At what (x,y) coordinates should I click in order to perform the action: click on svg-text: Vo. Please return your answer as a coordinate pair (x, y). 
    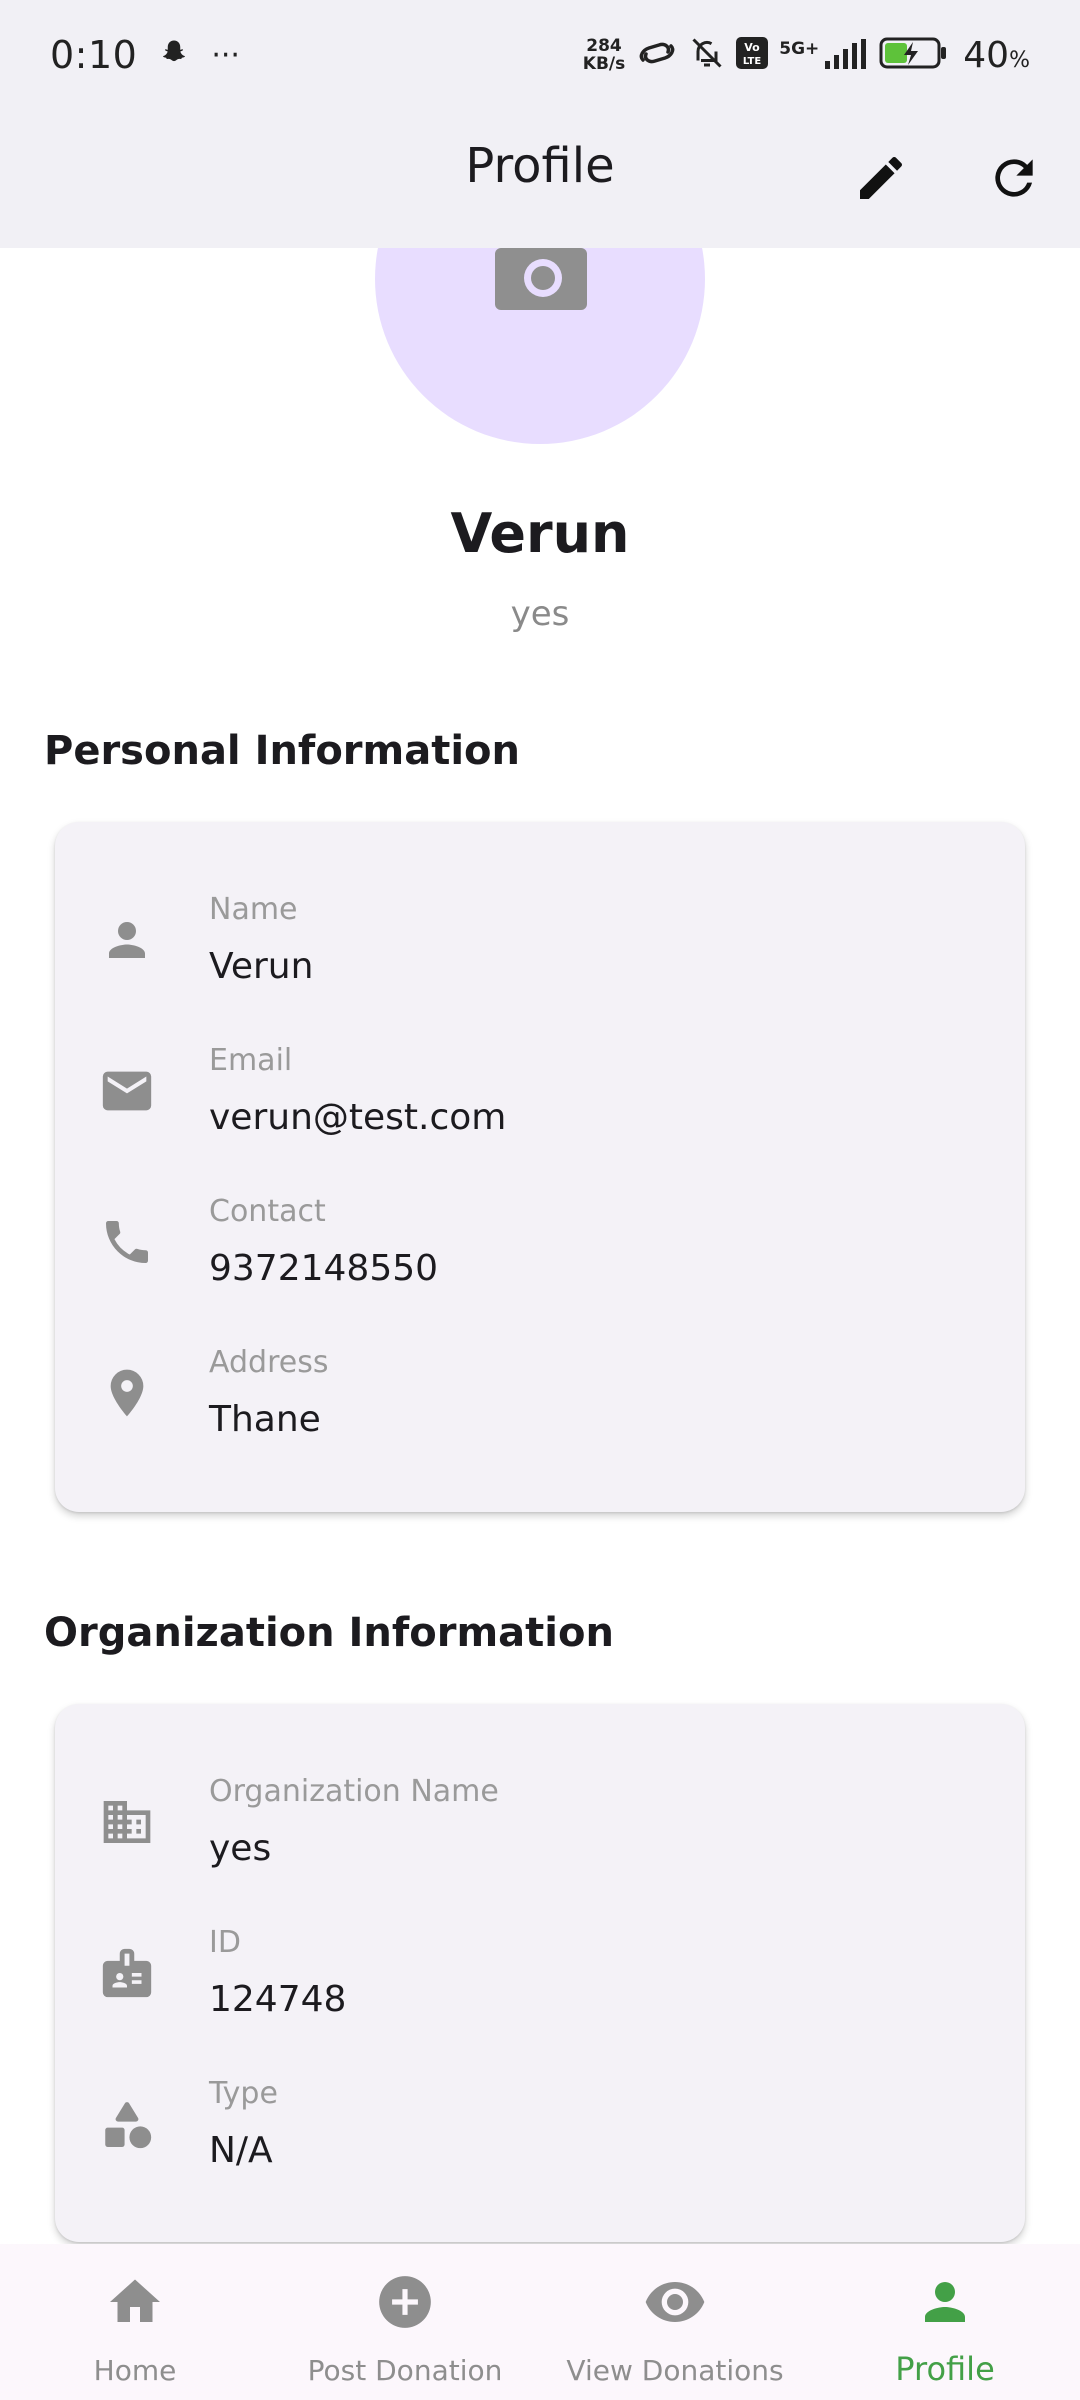
    Looking at the image, I should click on (753, 47).